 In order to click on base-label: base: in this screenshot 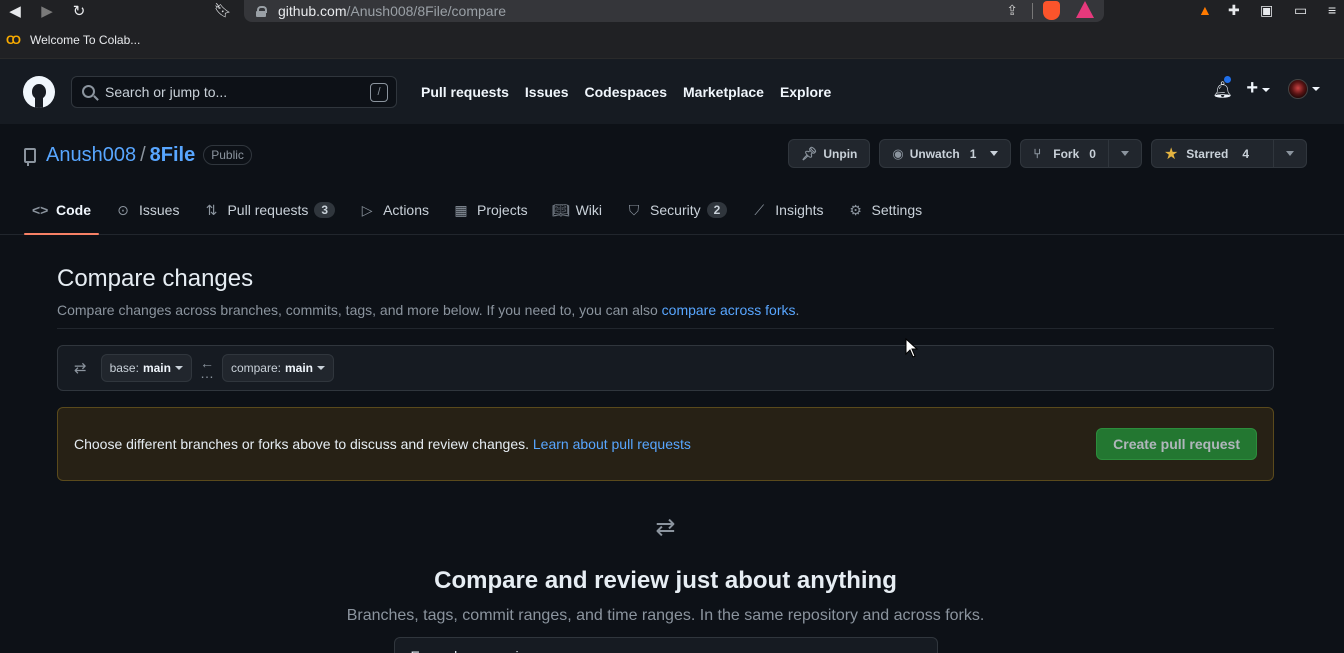, I will do `click(124, 368)`.